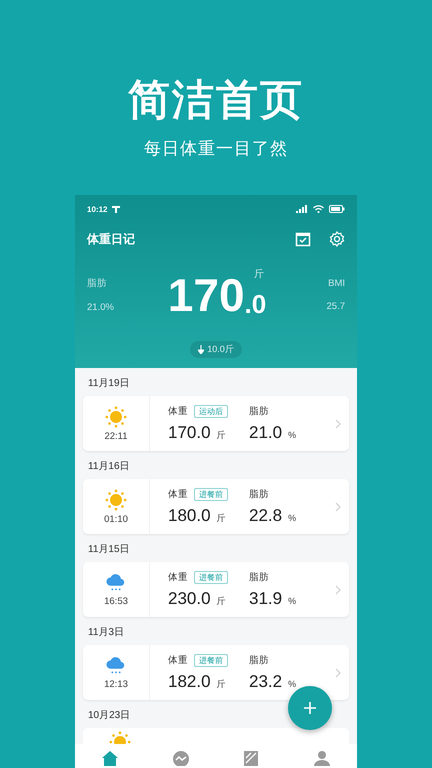 The height and width of the screenshot is (768, 432). I want to click on plus-icon, so click(310, 708).